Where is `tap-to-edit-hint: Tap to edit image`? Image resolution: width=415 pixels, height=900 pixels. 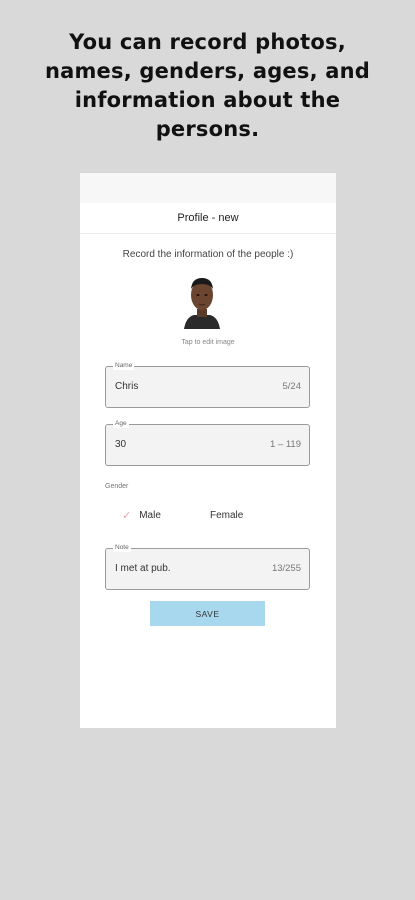 tap-to-edit-hint: Tap to edit image is located at coordinates (208, 342).